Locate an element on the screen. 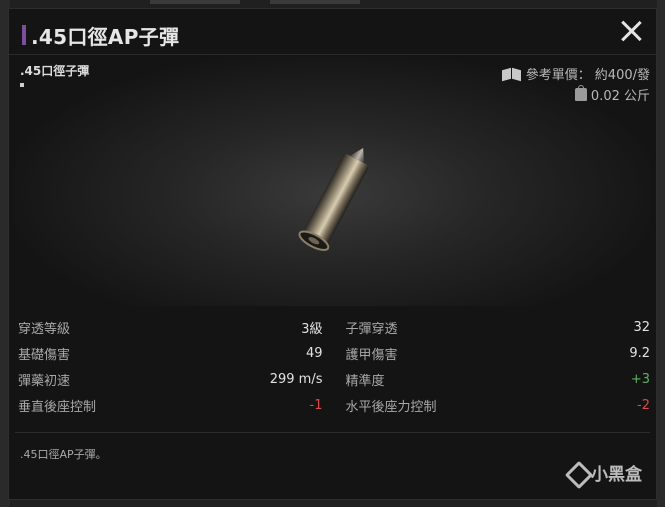 Image resolution: width=665 pixels, height=507 pixels. stat-value: 49 is located at coordinates (314, 353).